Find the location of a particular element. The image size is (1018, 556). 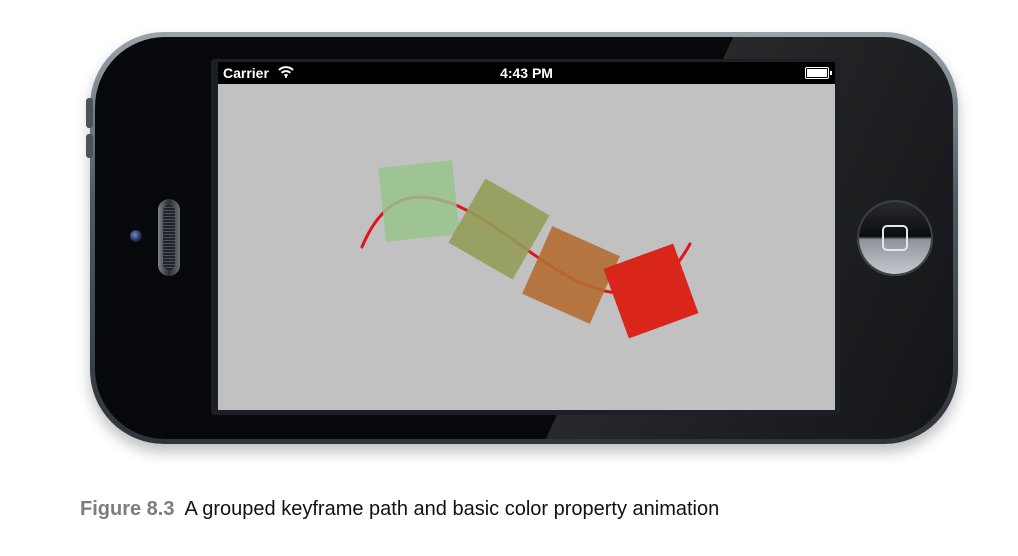

status-bar: Carrier 4:43 PM is located at coordinates (526, 73).